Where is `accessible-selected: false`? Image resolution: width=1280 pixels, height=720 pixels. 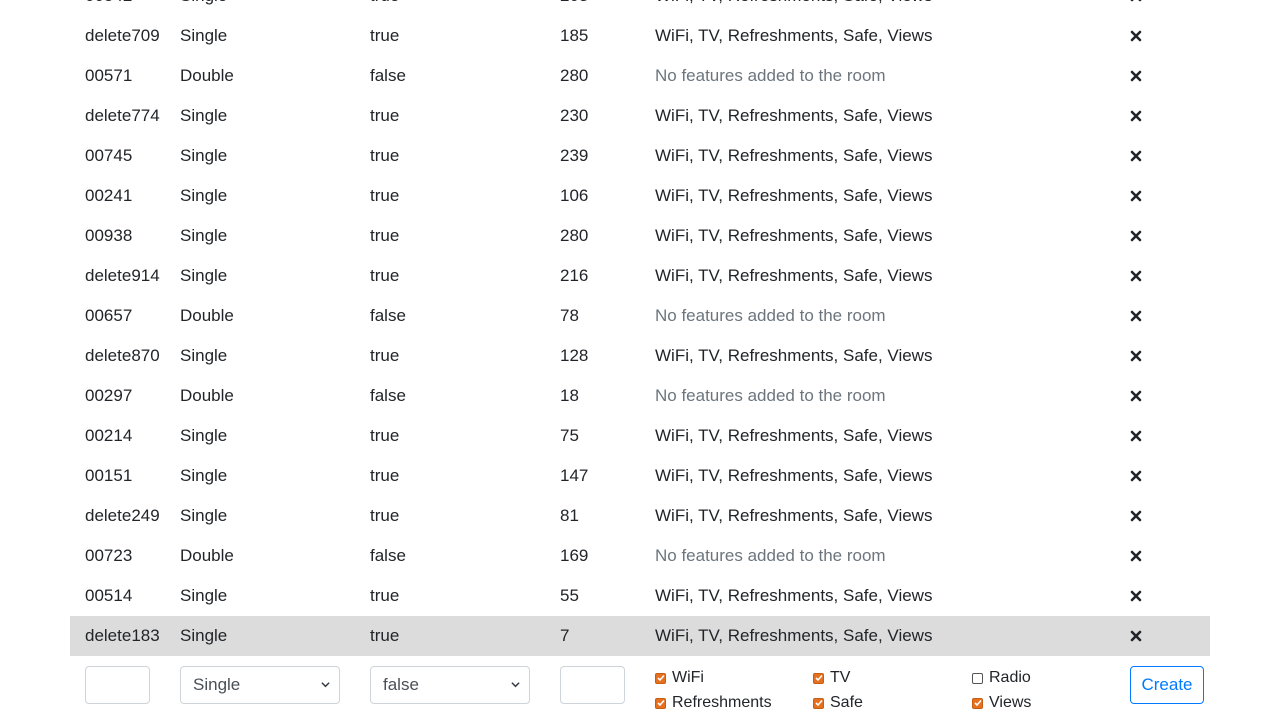
accessible-selected: false is located at coordinates (401, 684).